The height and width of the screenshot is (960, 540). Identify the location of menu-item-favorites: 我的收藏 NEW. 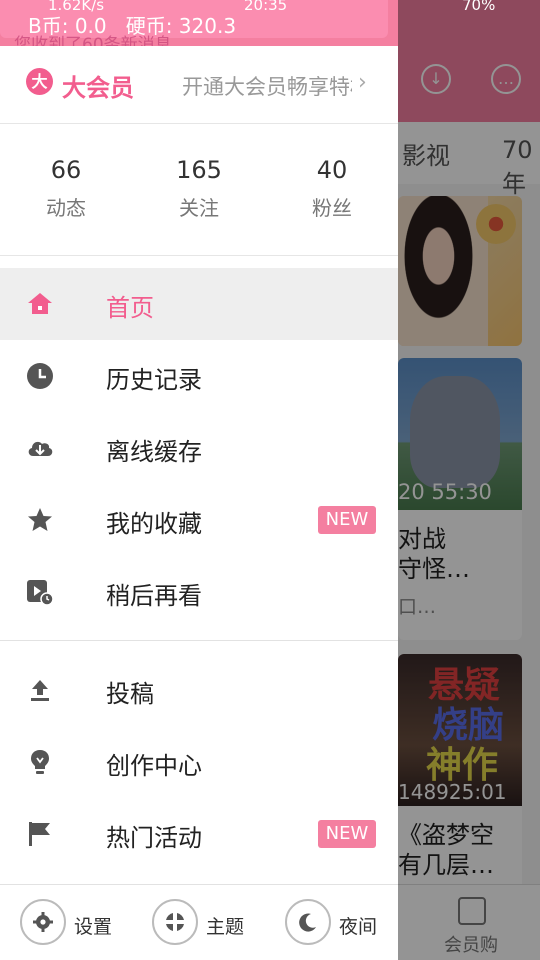
(199, 520).